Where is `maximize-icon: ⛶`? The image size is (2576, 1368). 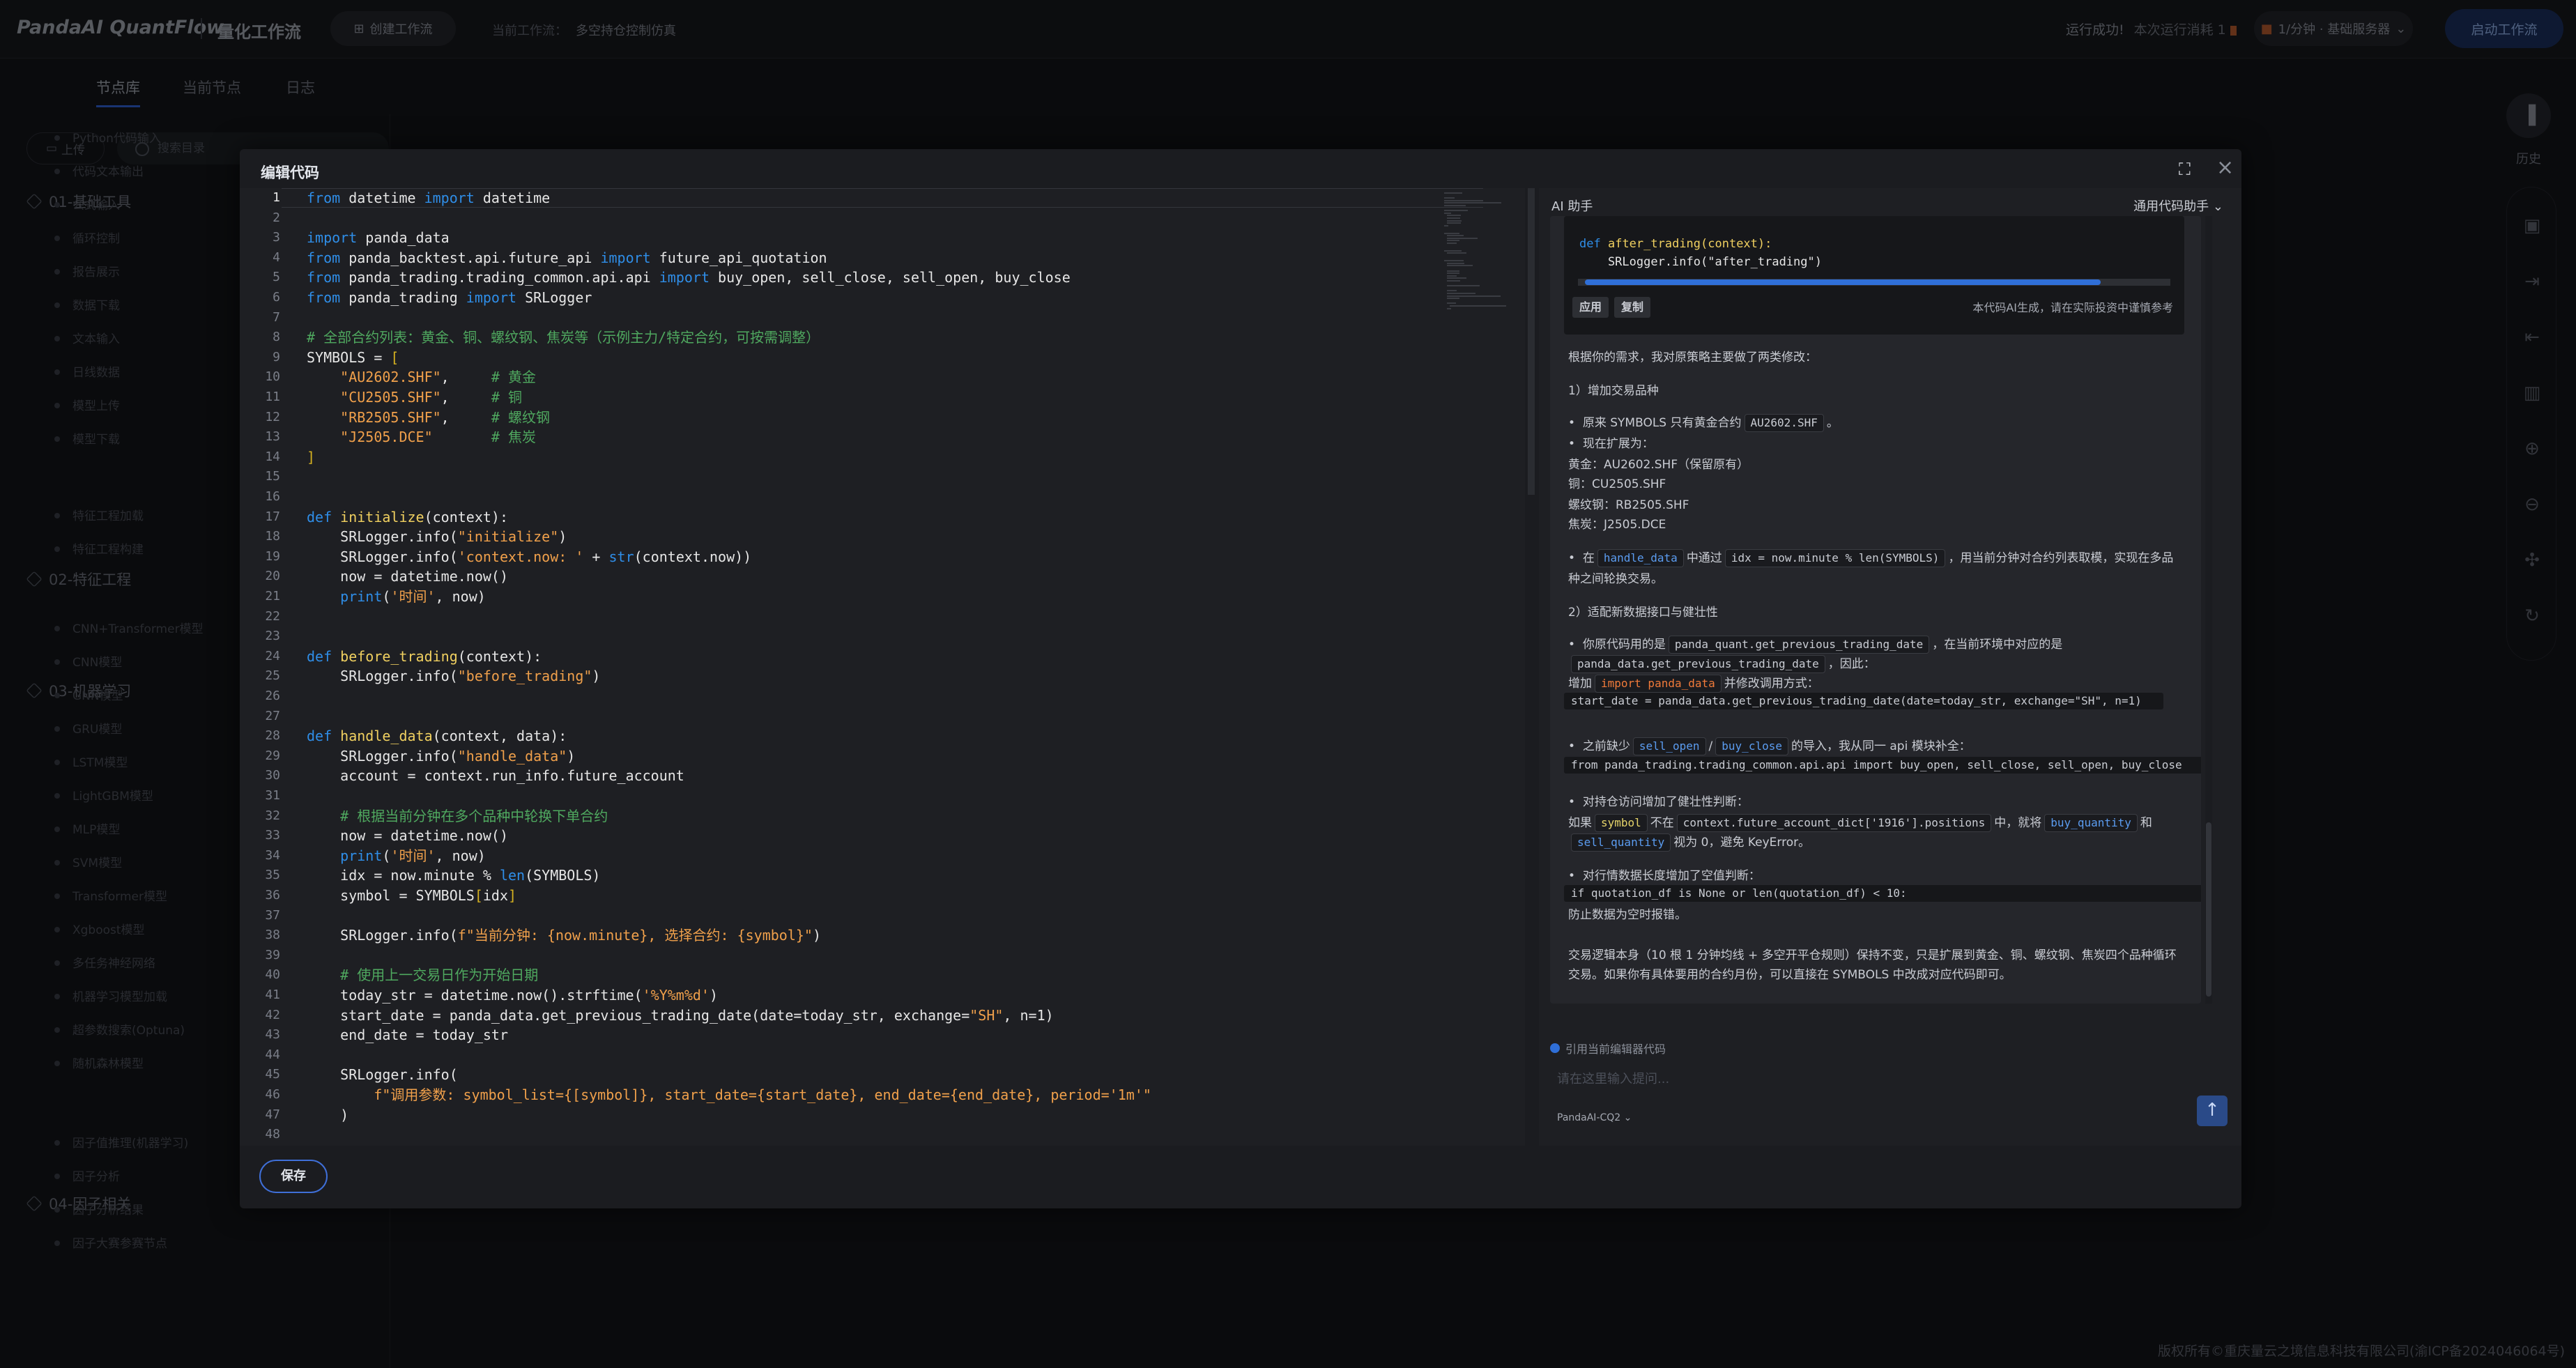 maximize-icon: ⛶ is located at coordinates (2188, 169).